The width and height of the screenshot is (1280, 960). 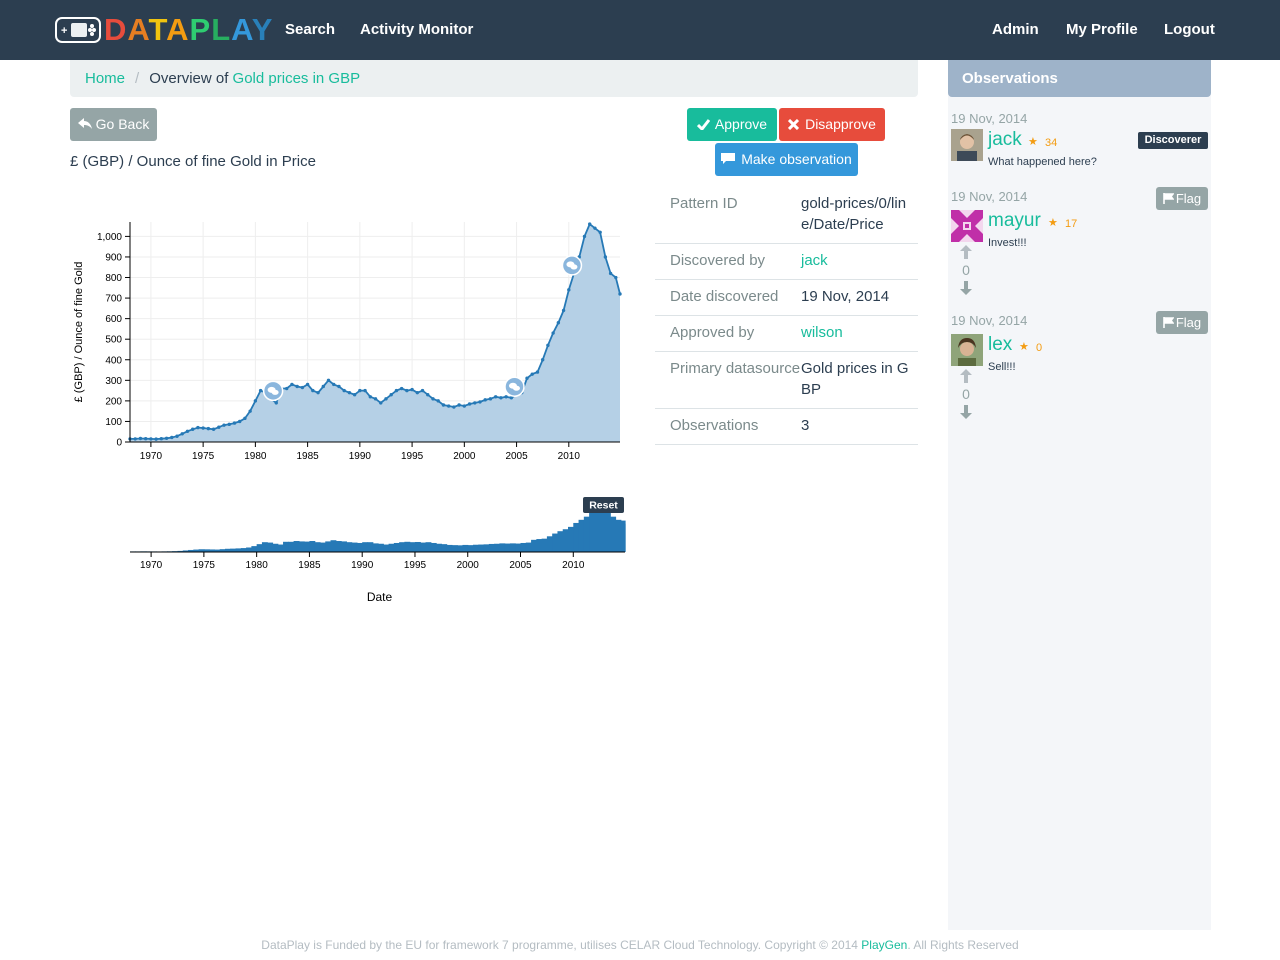 I want to click on datasource-label: Primary datasource, so click(x=735, y=368).